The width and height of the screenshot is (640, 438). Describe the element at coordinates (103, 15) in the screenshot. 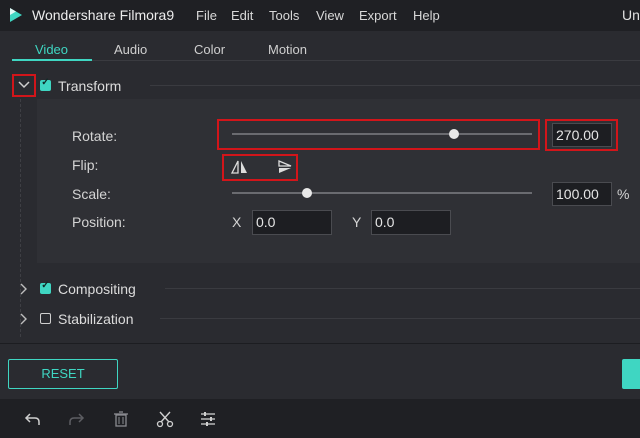

I see `app-title: Wondershare Filmora9` at that location.